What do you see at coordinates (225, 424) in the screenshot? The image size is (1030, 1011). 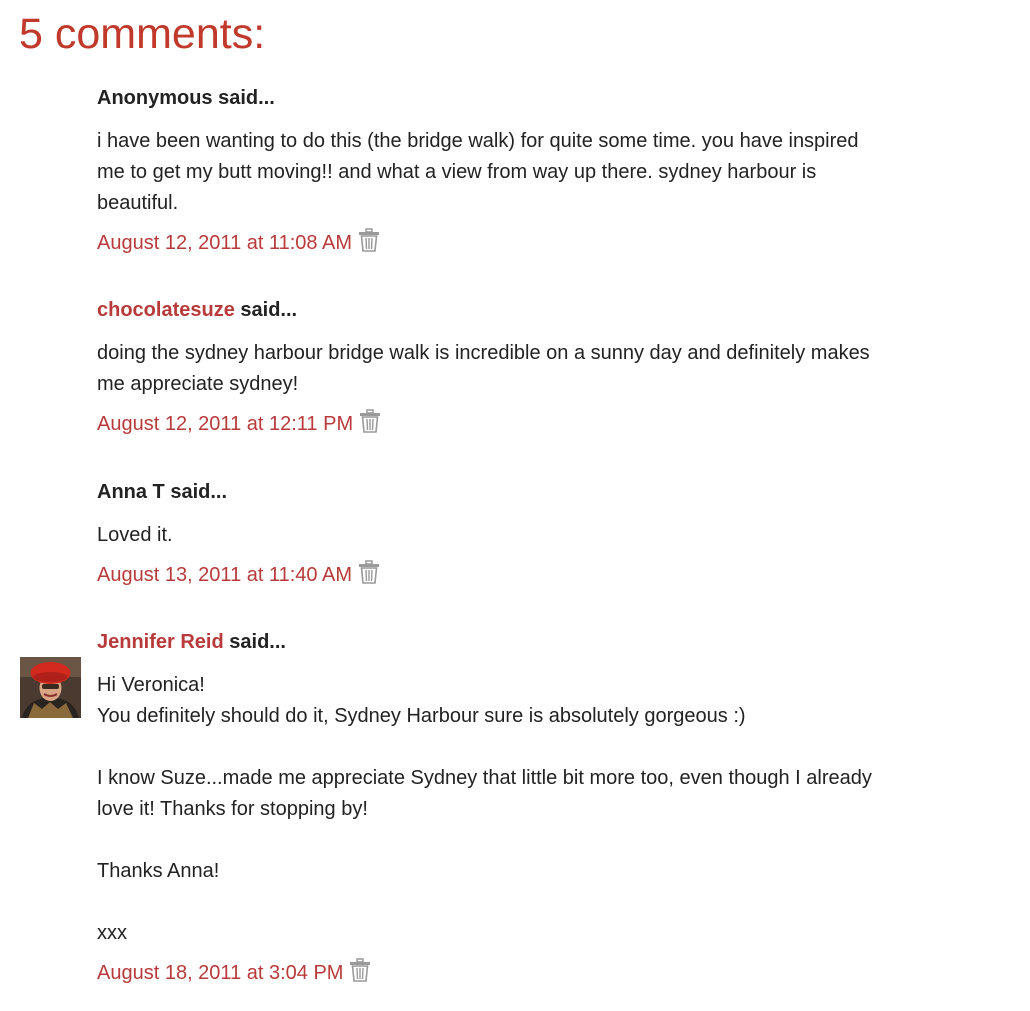 I see `comment-timestamp-link: August 12, 2011 at 12:11 PM` at bounding box center [225, 424].